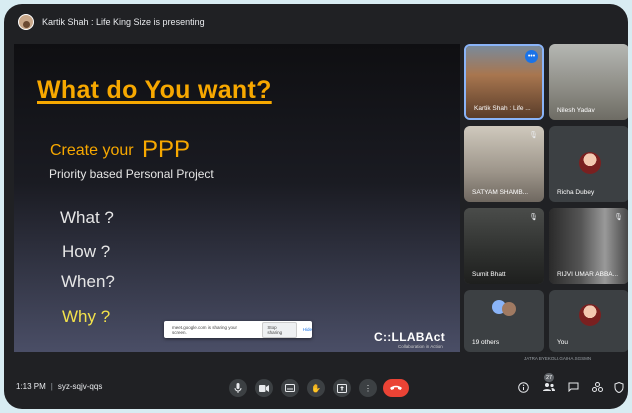  What do you see at coordinates (80, 386) in the screenshot?
I see `meeting-code: syz-sqjv-qqs` at bounding box center [80, 386].